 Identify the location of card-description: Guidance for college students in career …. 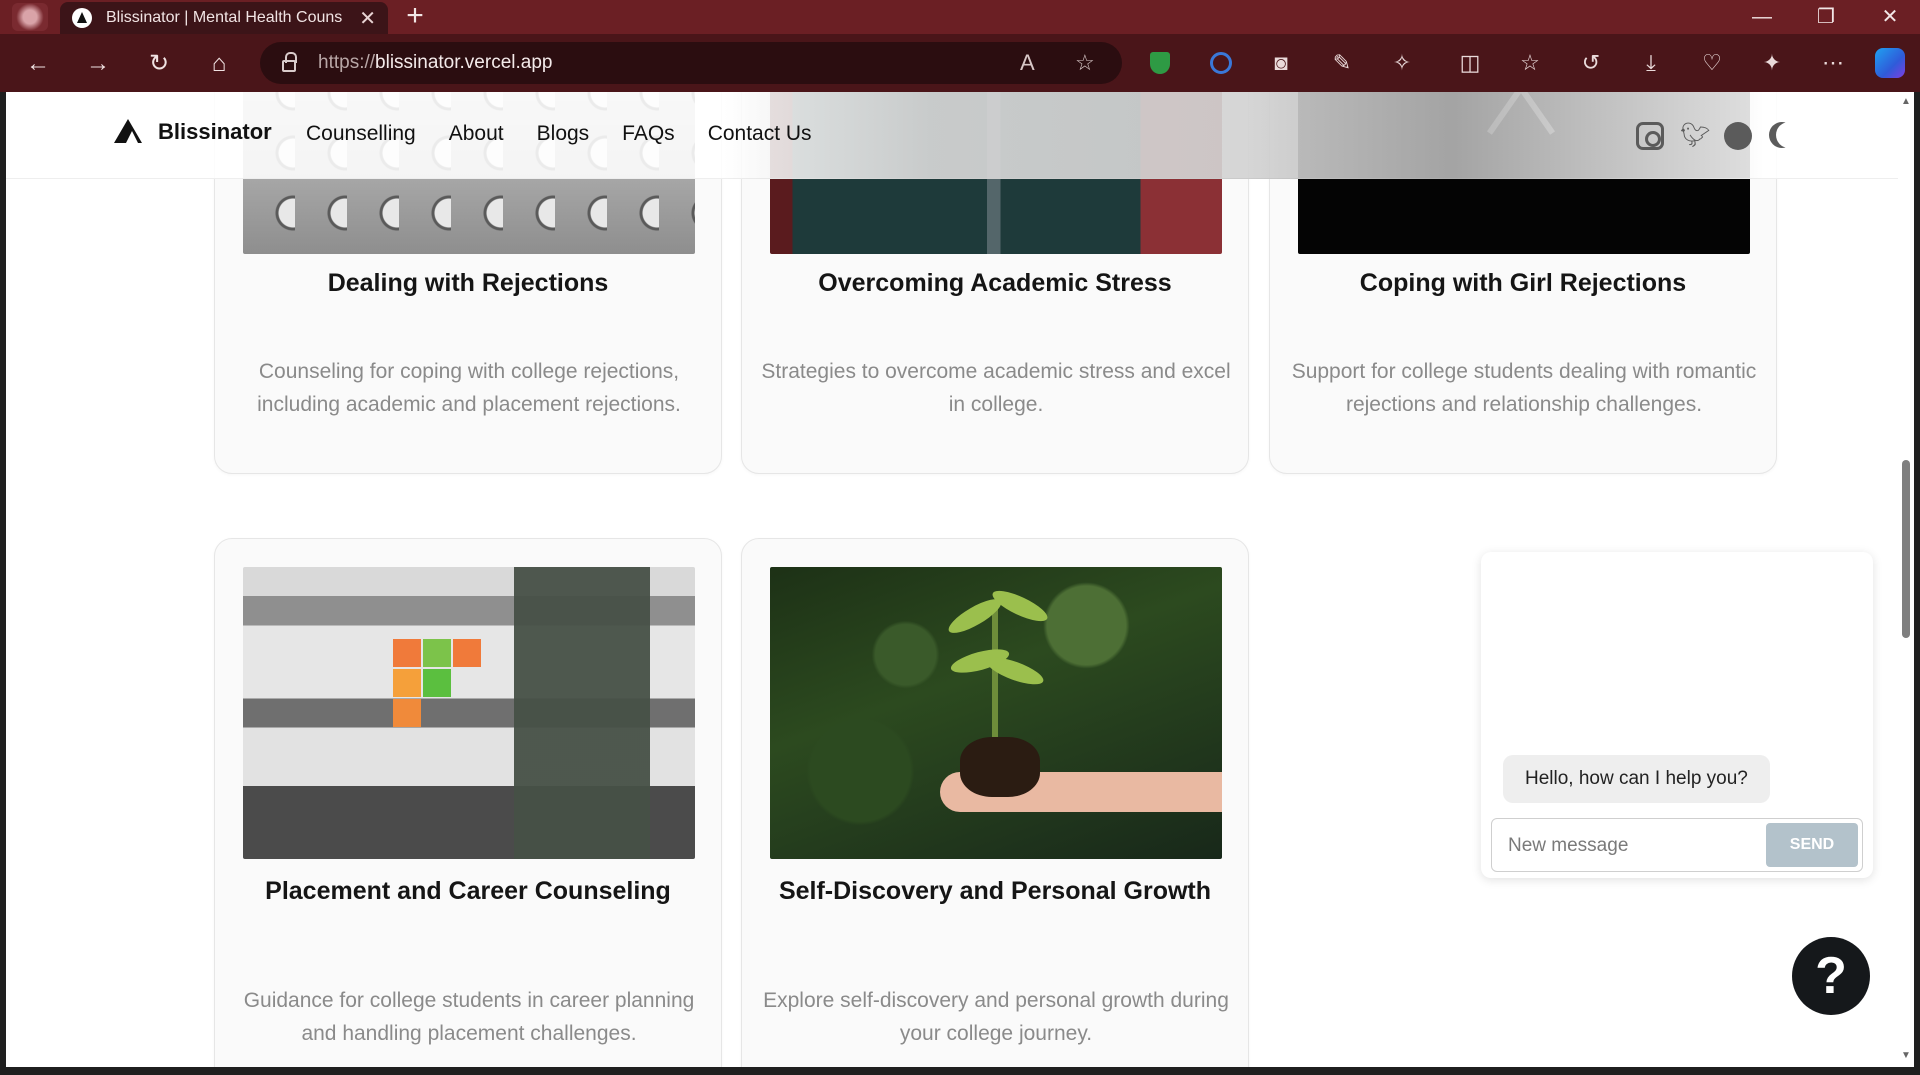
(469, 1017).